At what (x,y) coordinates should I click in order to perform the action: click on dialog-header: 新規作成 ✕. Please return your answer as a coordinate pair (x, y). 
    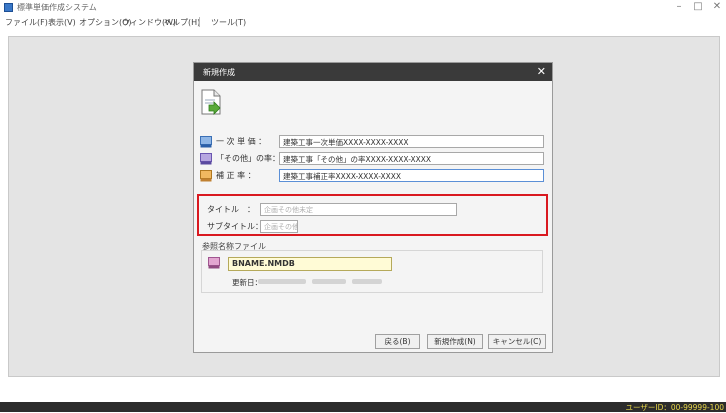
    Looking at the image, I should click on (373, 72).